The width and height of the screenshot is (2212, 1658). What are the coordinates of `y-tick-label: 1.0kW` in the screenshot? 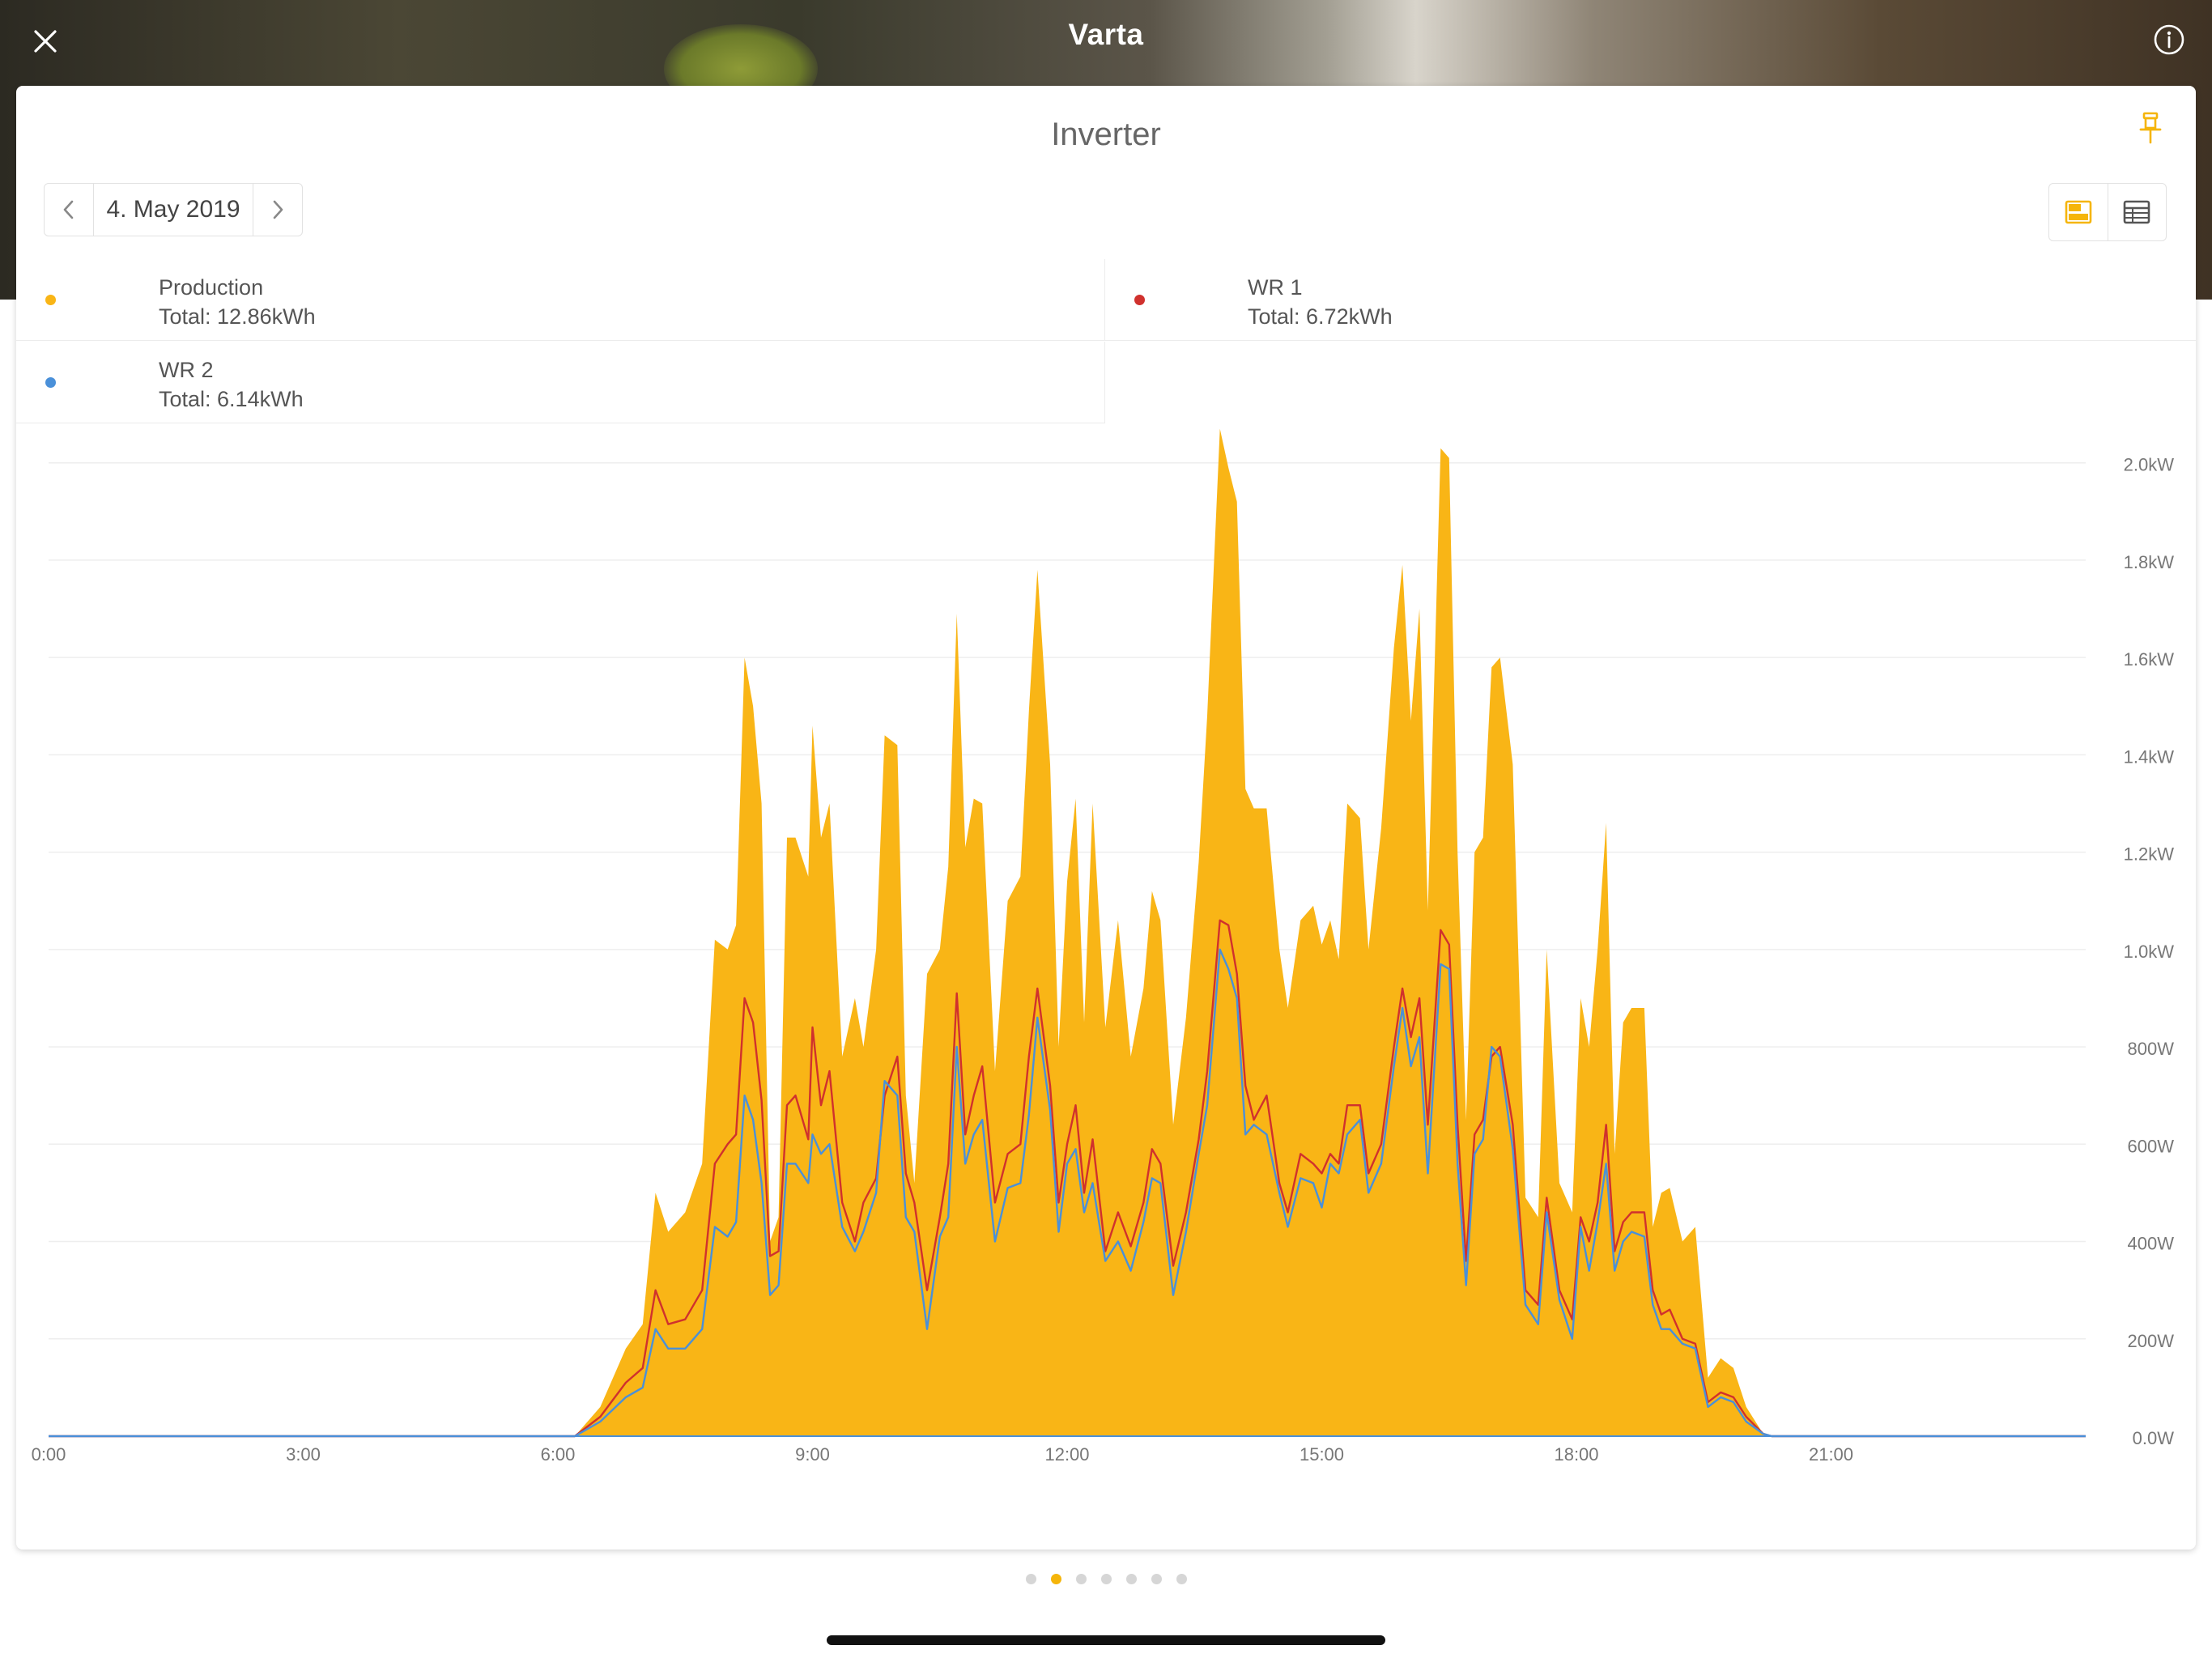 It's located at (2149, 952).